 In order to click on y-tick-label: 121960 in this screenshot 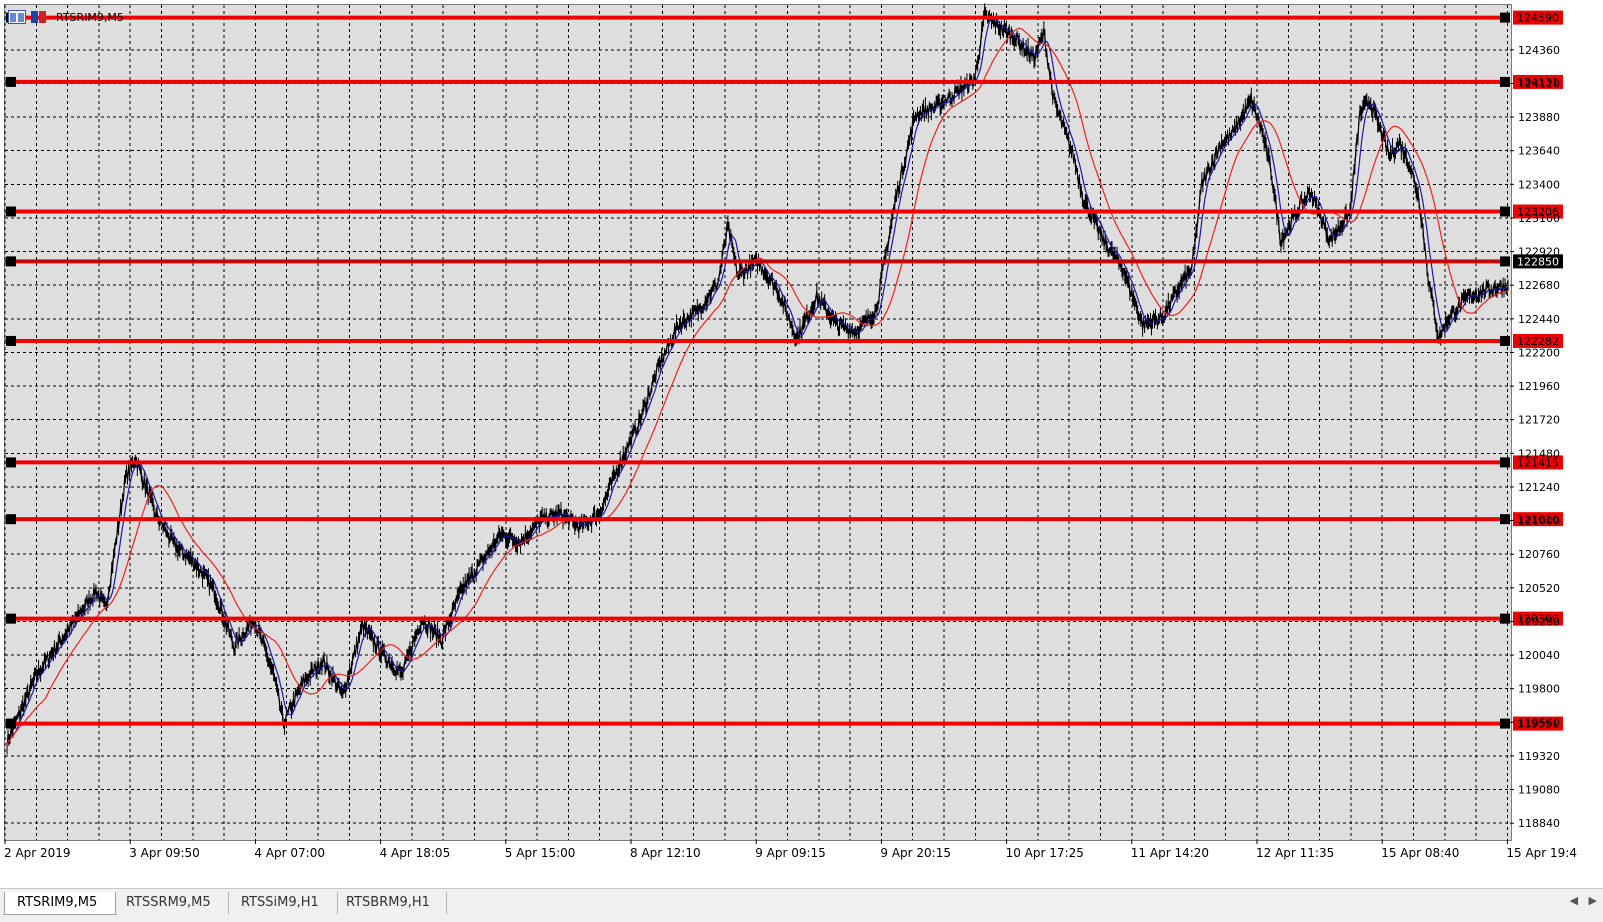, I will do `click(1539, 386)`.